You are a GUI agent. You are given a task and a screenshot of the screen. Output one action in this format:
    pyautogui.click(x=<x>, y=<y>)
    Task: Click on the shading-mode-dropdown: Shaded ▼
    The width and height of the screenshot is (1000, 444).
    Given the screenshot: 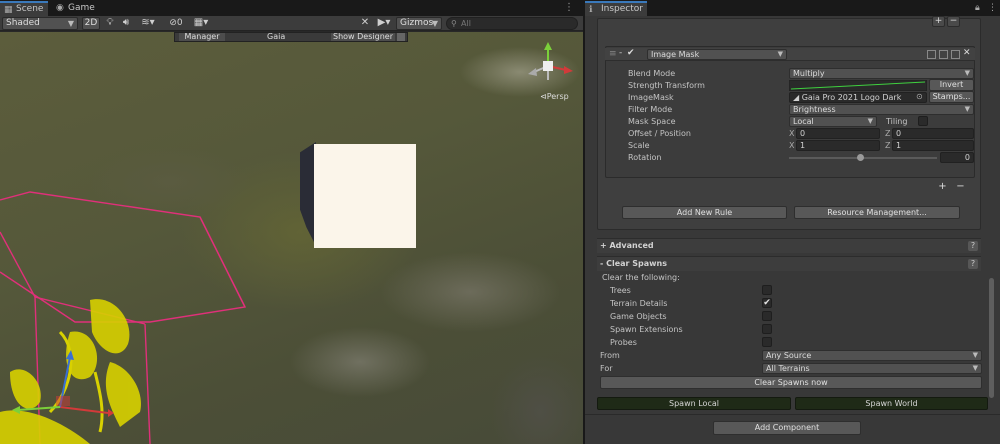 What is the action you would take?
    pyautogui.click(x=40, y=23)
    